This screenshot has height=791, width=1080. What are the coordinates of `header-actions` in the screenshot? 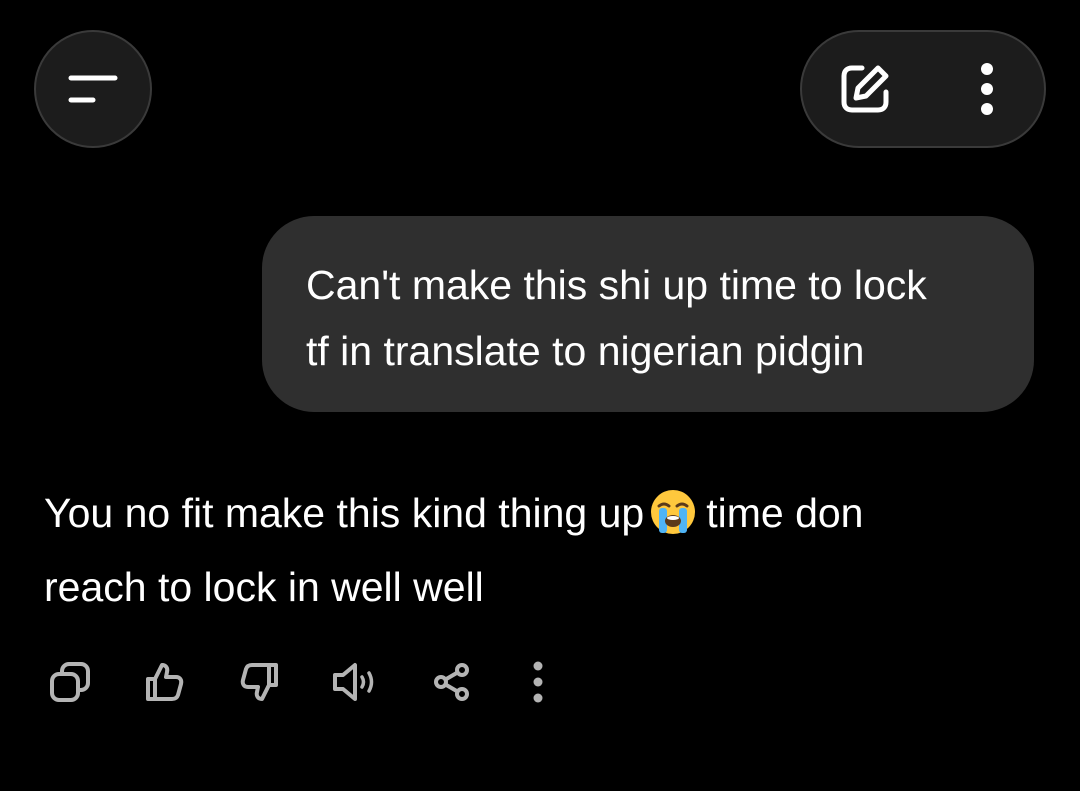 It's located at (923, 89).